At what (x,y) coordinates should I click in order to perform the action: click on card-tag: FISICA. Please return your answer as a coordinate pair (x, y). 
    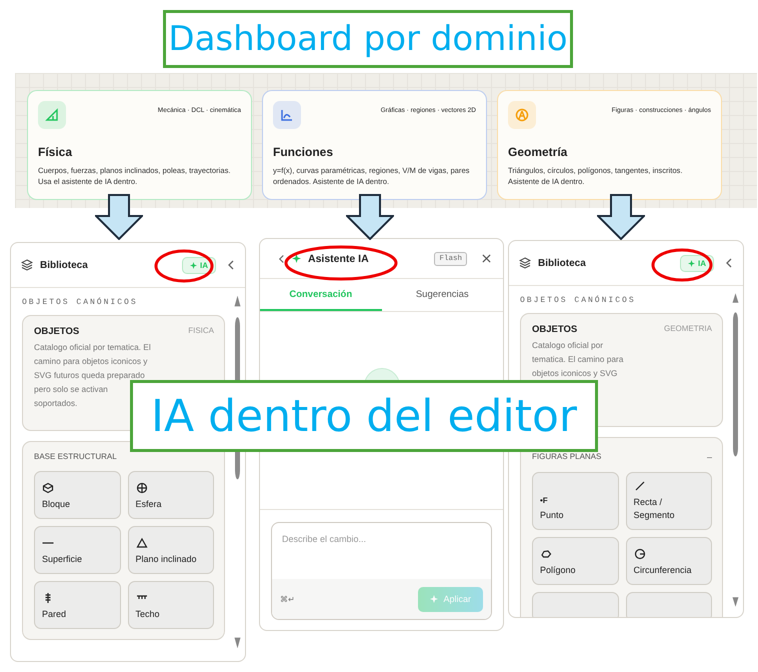
    Looking at the image, I should click on (201, 331).